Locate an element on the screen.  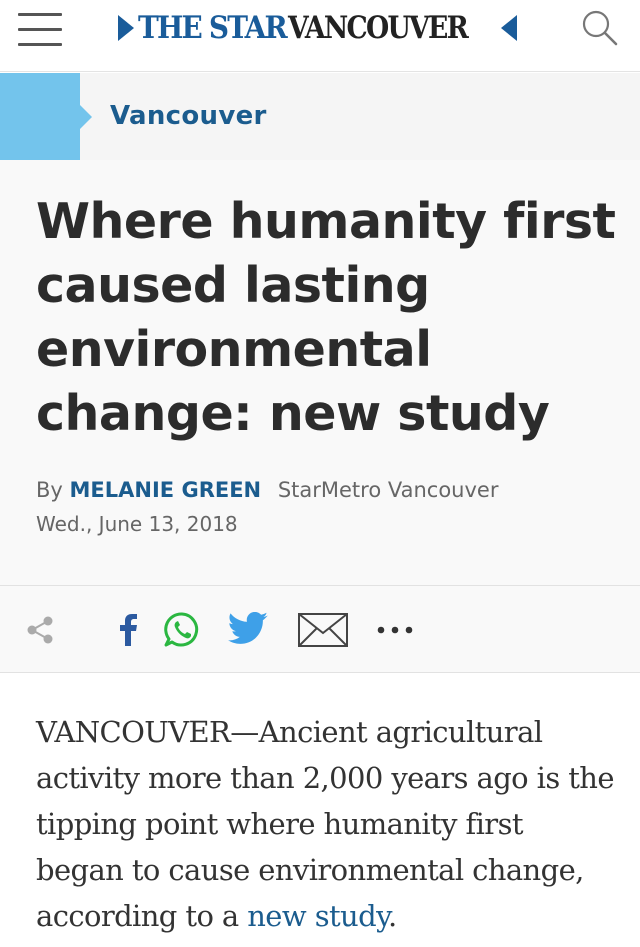
share-button is located at coordinates (40, 630).